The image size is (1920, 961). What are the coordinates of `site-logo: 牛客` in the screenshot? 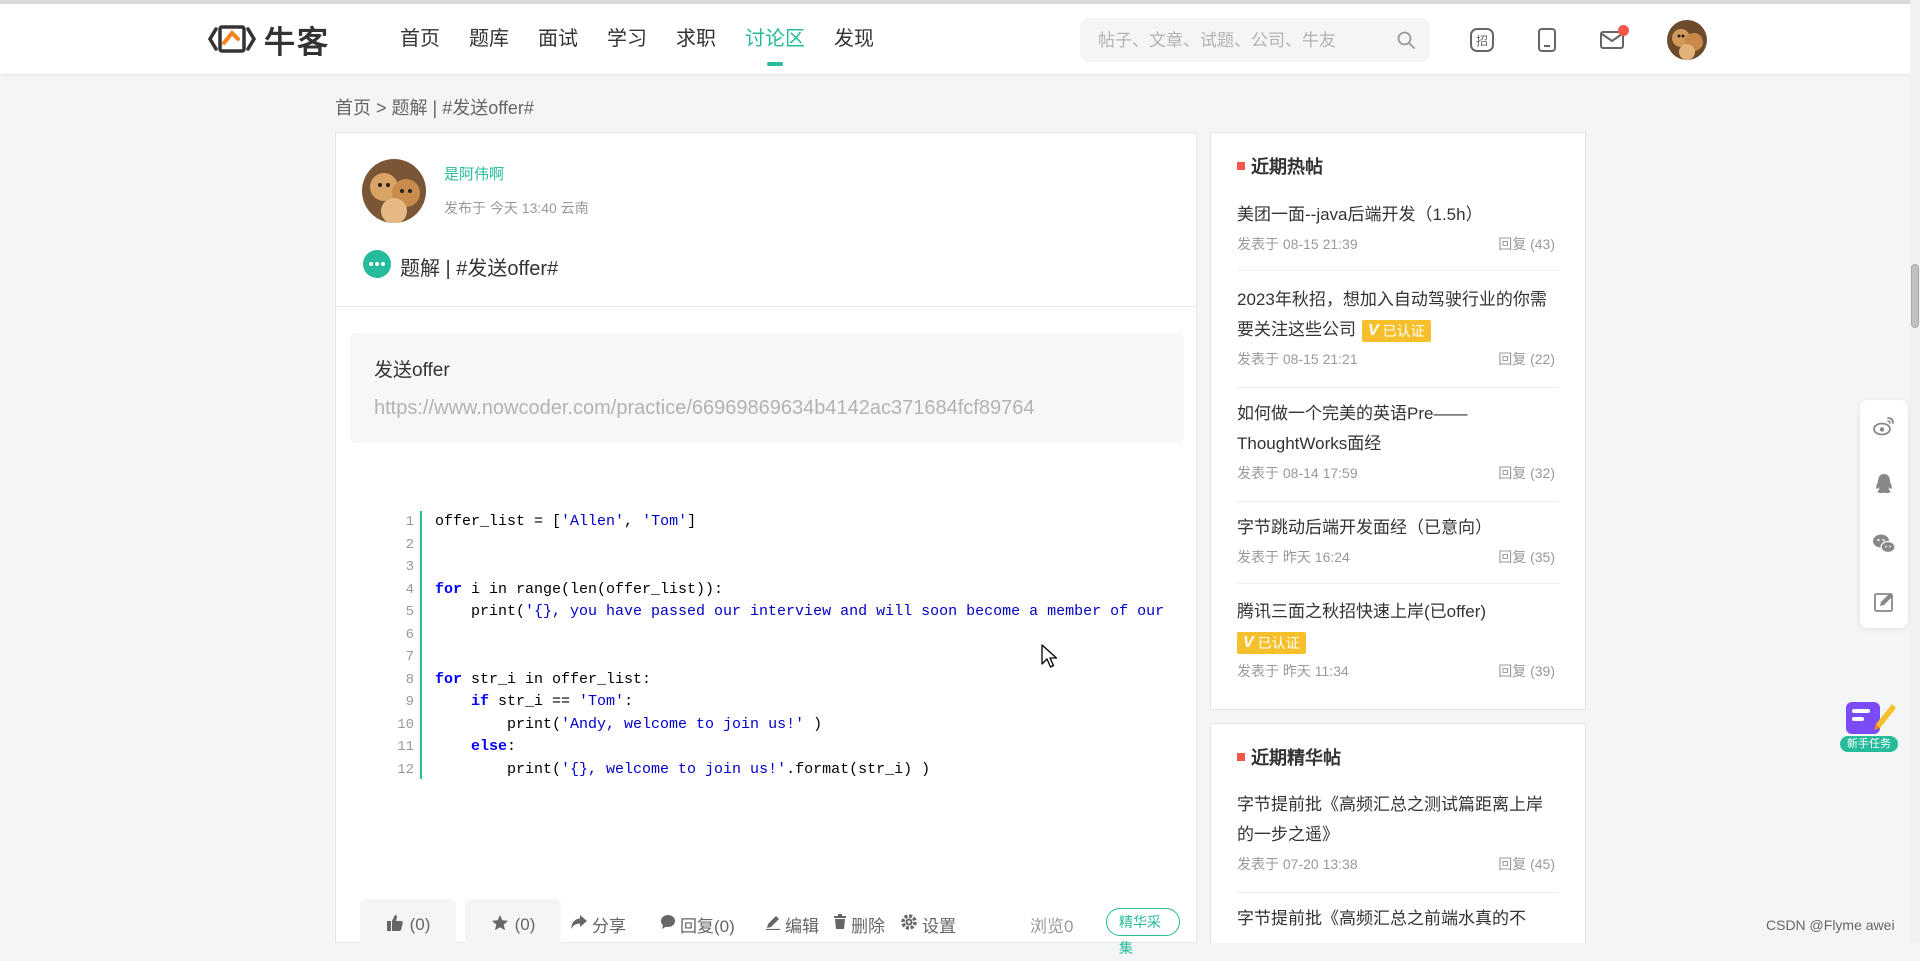 It's located at (269, 40).